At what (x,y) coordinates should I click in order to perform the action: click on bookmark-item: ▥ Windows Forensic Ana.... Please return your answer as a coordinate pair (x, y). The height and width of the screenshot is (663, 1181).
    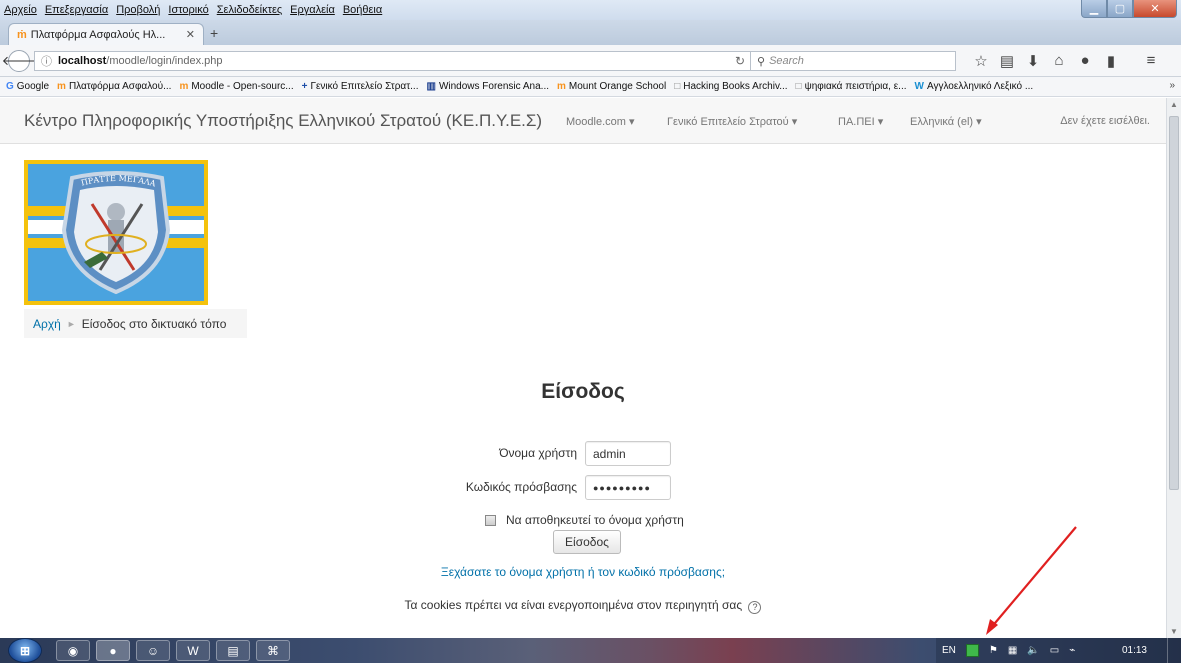
    Looking at the image, I should click on (488, 86).